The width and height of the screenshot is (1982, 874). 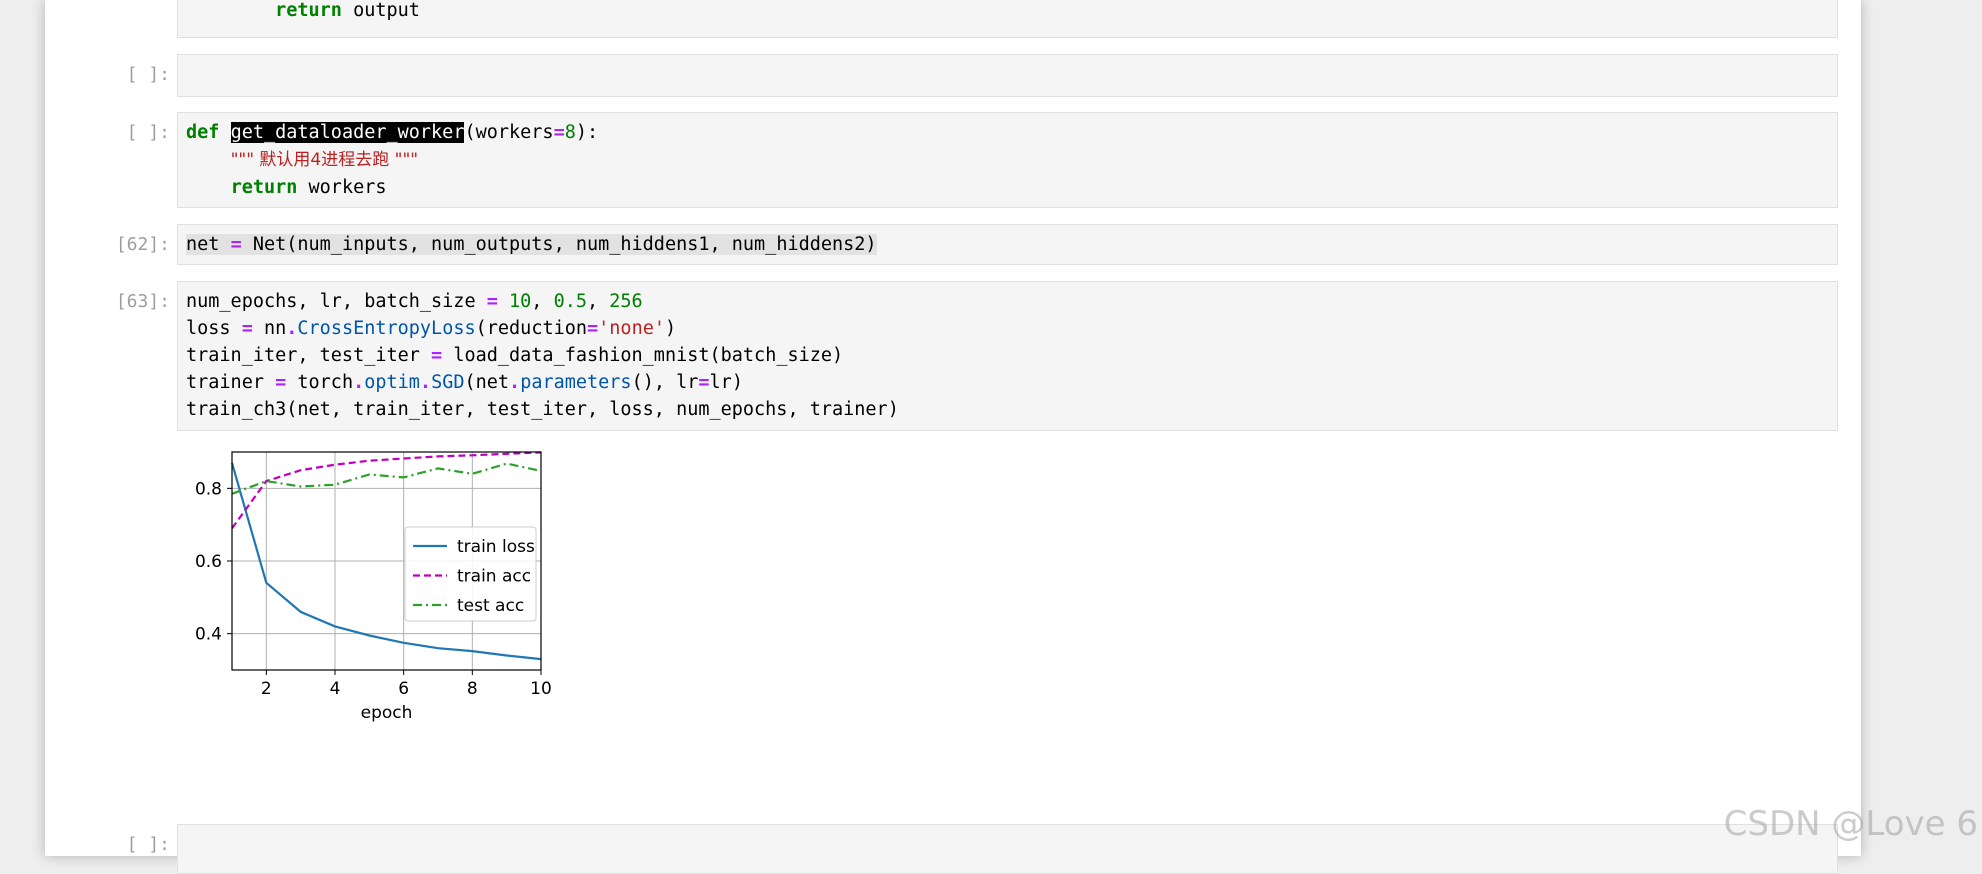 What do you see at coordinates (726, 382) in the screenshot?
I see `code-token: lr)` at bounding box center [726, 382].